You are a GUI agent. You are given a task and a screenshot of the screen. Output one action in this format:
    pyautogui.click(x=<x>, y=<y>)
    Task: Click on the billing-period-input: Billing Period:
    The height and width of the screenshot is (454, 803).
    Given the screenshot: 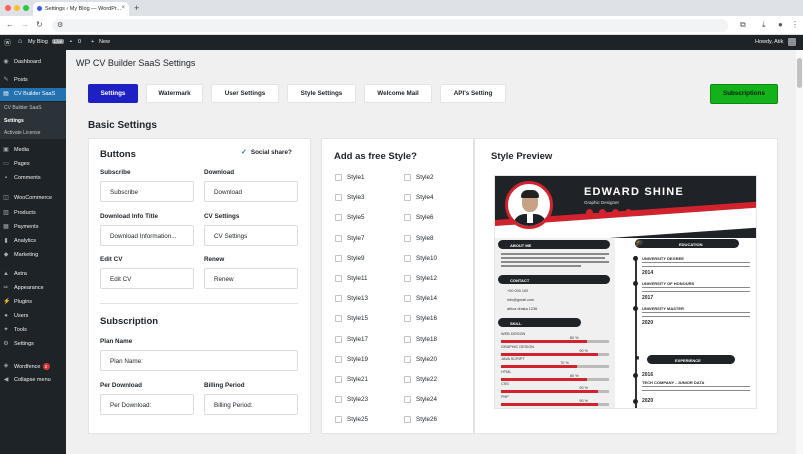 What is the action you would take?
    pyautogui.click(x=251, y=404)
    